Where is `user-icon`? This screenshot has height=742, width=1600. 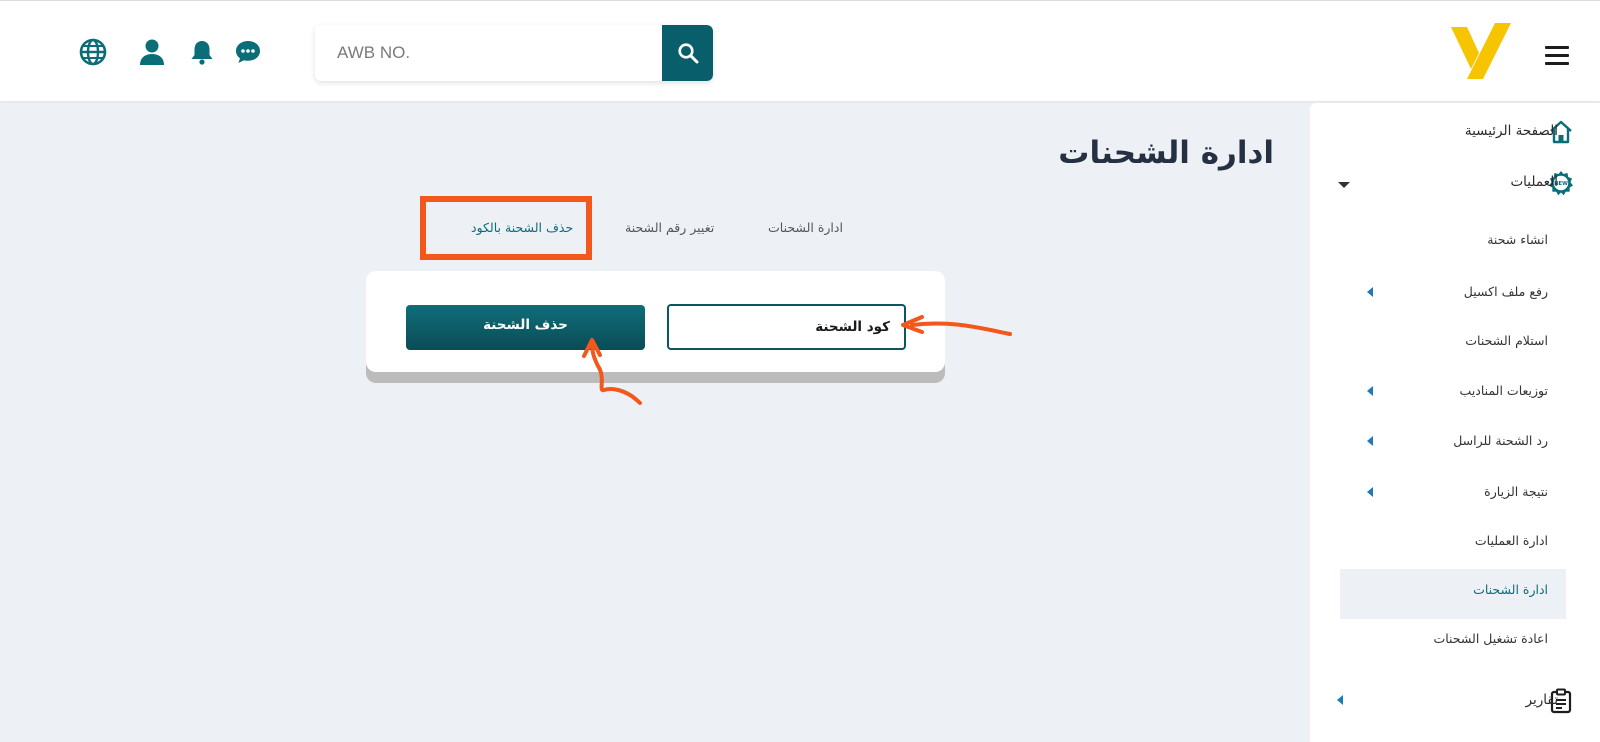 user-icon is located at coordinates (152, 52).